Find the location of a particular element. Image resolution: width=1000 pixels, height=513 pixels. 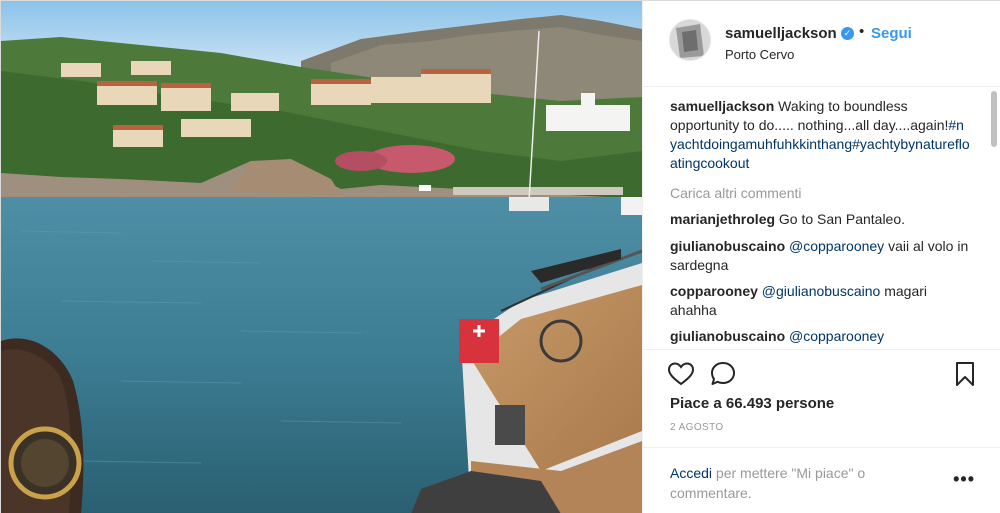

comment-text: Go to San Pantaleo. is located at coordinates (842, 219).